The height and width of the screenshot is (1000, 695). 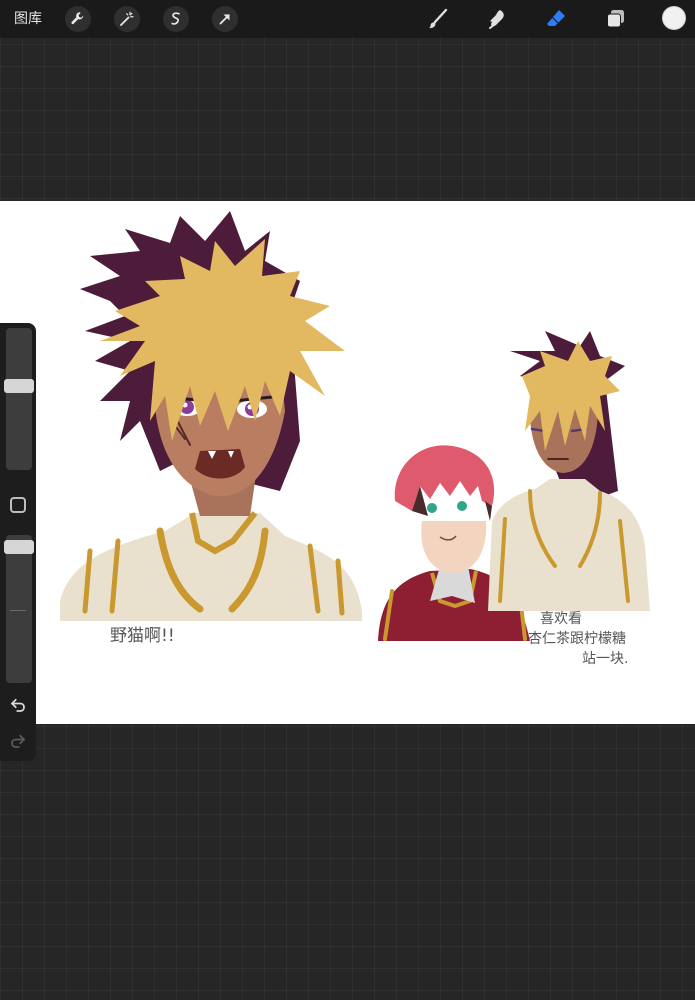 I want to click on selection-icon, so click(x=176, y=19).